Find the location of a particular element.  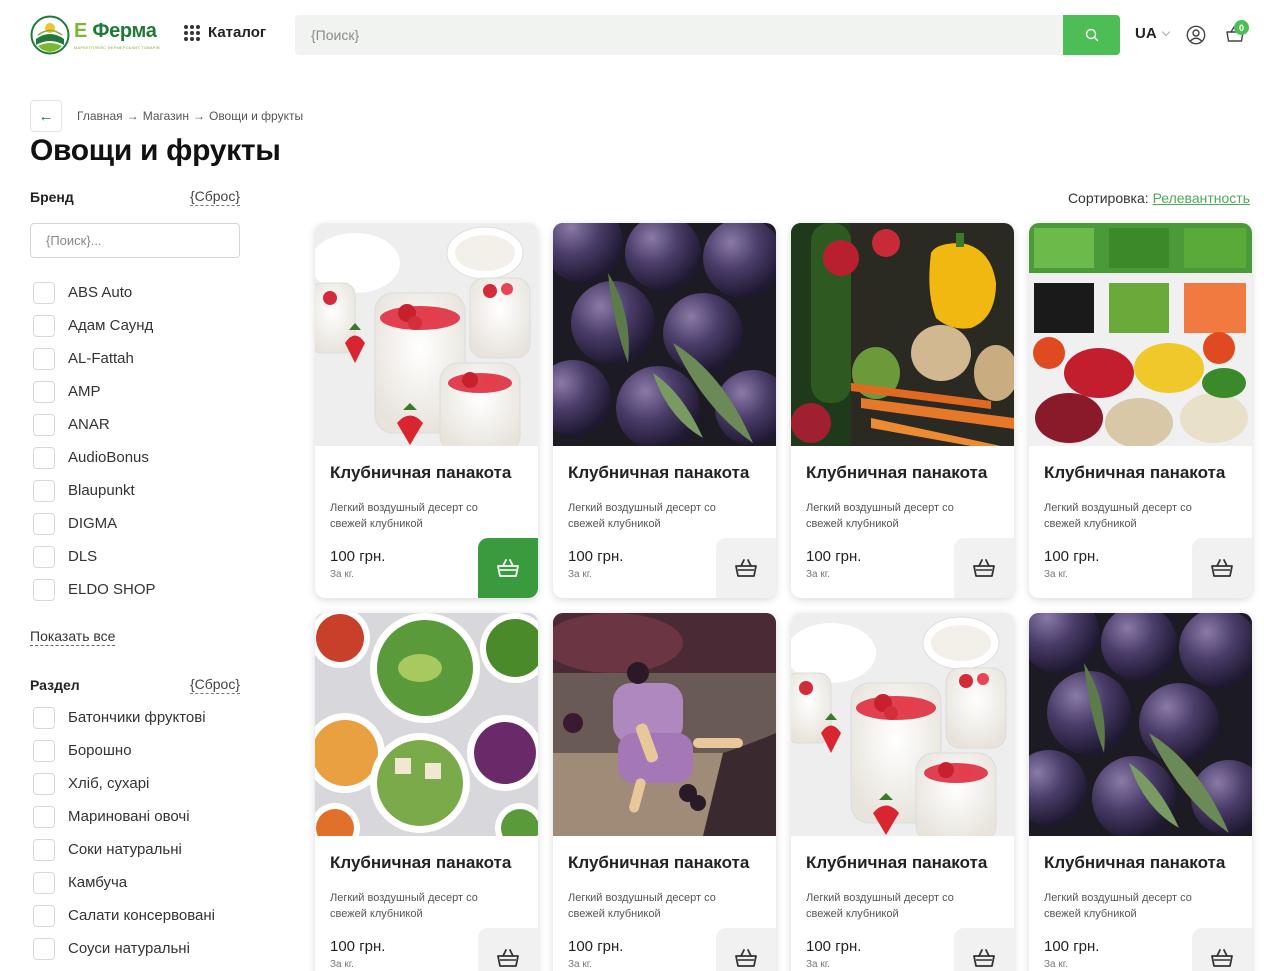

logo-letter: Е is located at coordinates (81, 30).